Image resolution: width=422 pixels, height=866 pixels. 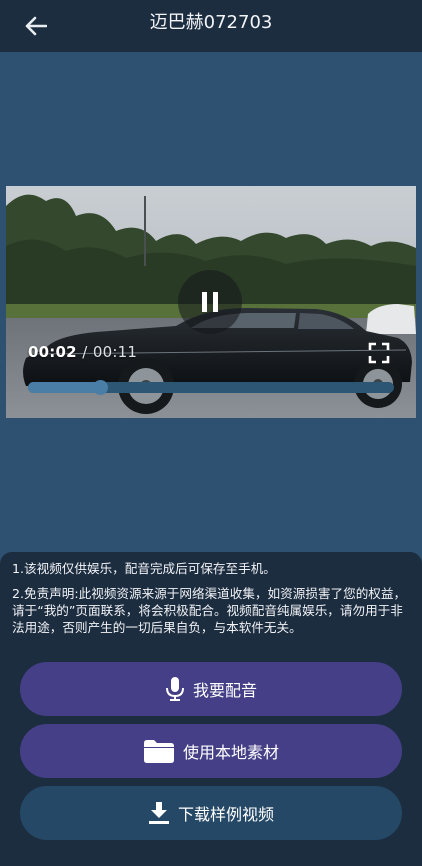 I want to click on use-local-material-button: 使用本地素材, so click(x=211, y=751).